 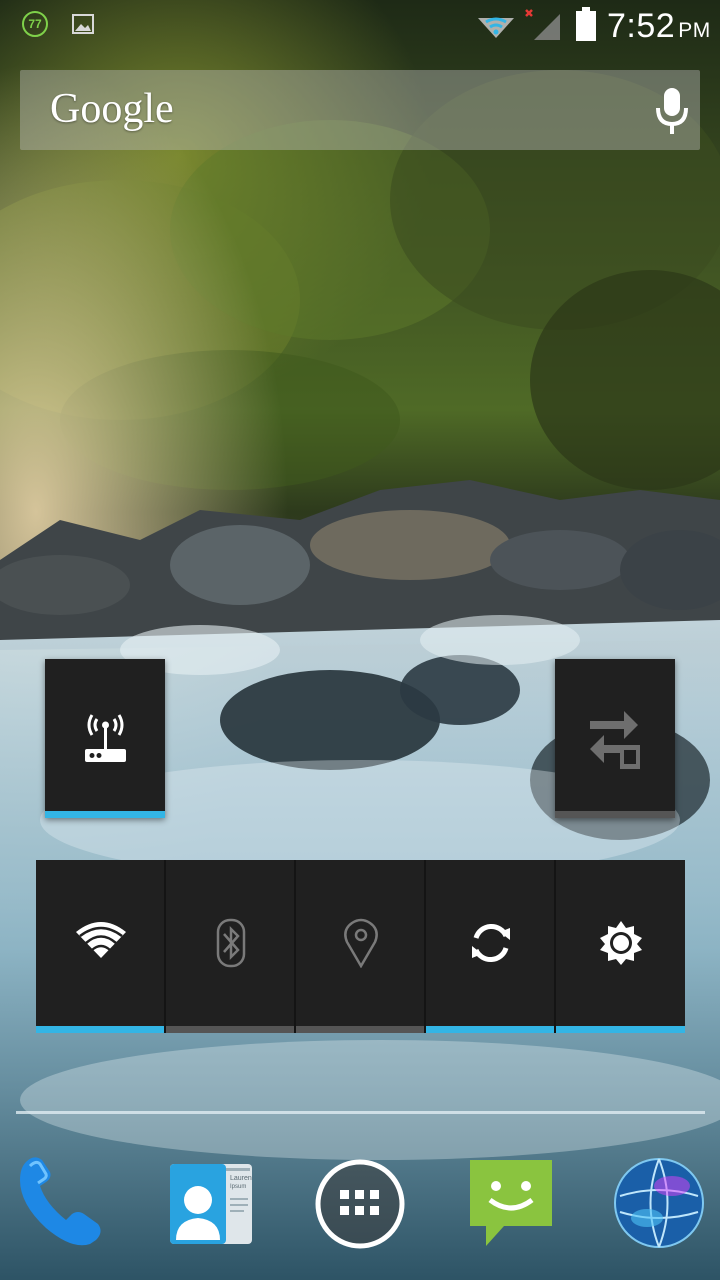 I want to click on messaging-icon, so click(x=511, y=1203).